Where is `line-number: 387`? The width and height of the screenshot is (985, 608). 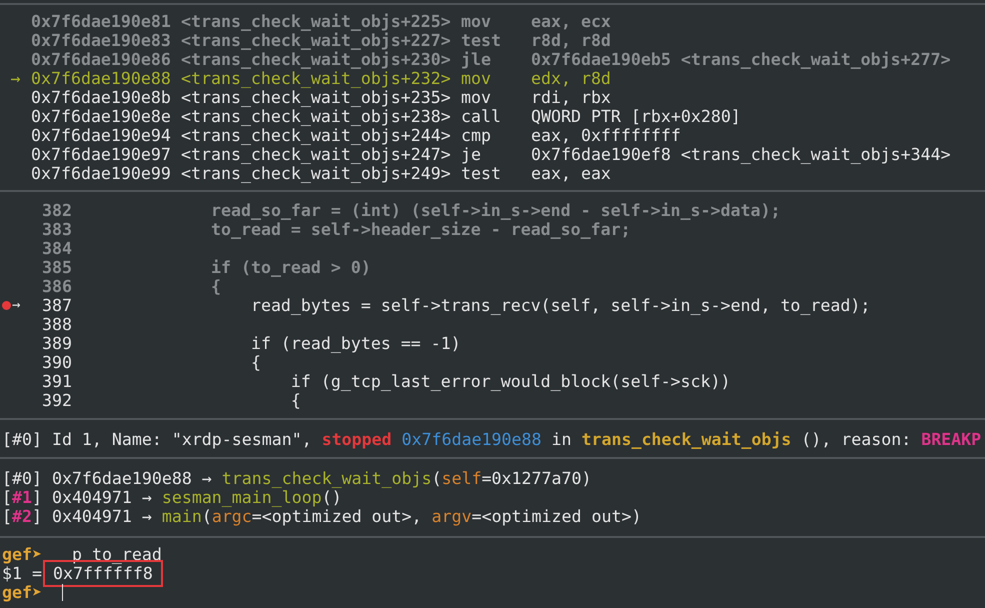
line-number: 387 is located at coordinates (56, 305).